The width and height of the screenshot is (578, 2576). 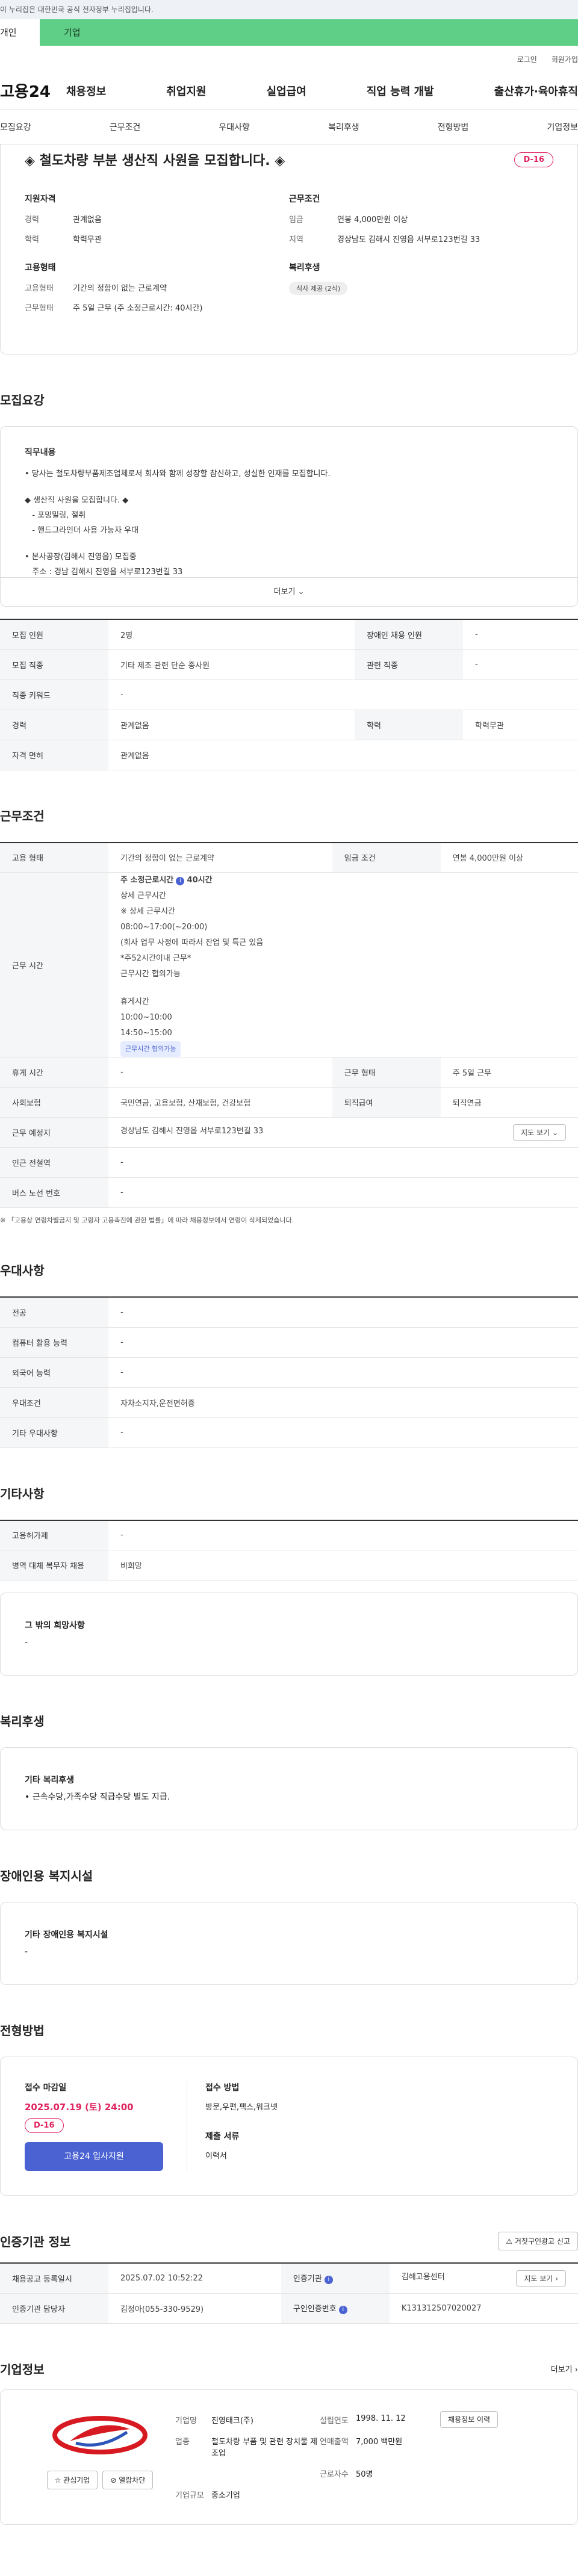 I want to click on recruit-history-button: 채용정보 이력, so click(x=469, y=2419).